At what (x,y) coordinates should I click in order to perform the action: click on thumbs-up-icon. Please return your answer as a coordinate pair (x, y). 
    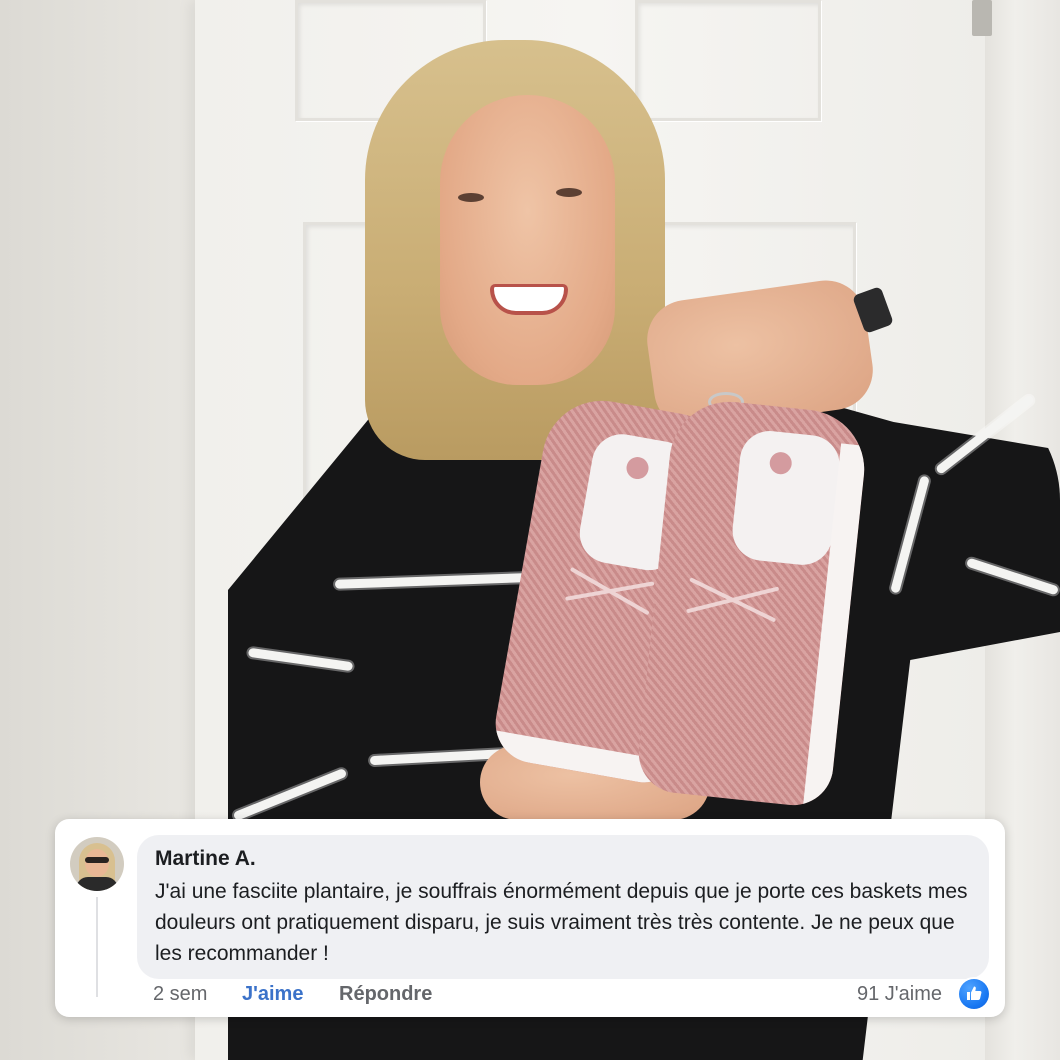
    Looking at the image, I should click on (974, 994).